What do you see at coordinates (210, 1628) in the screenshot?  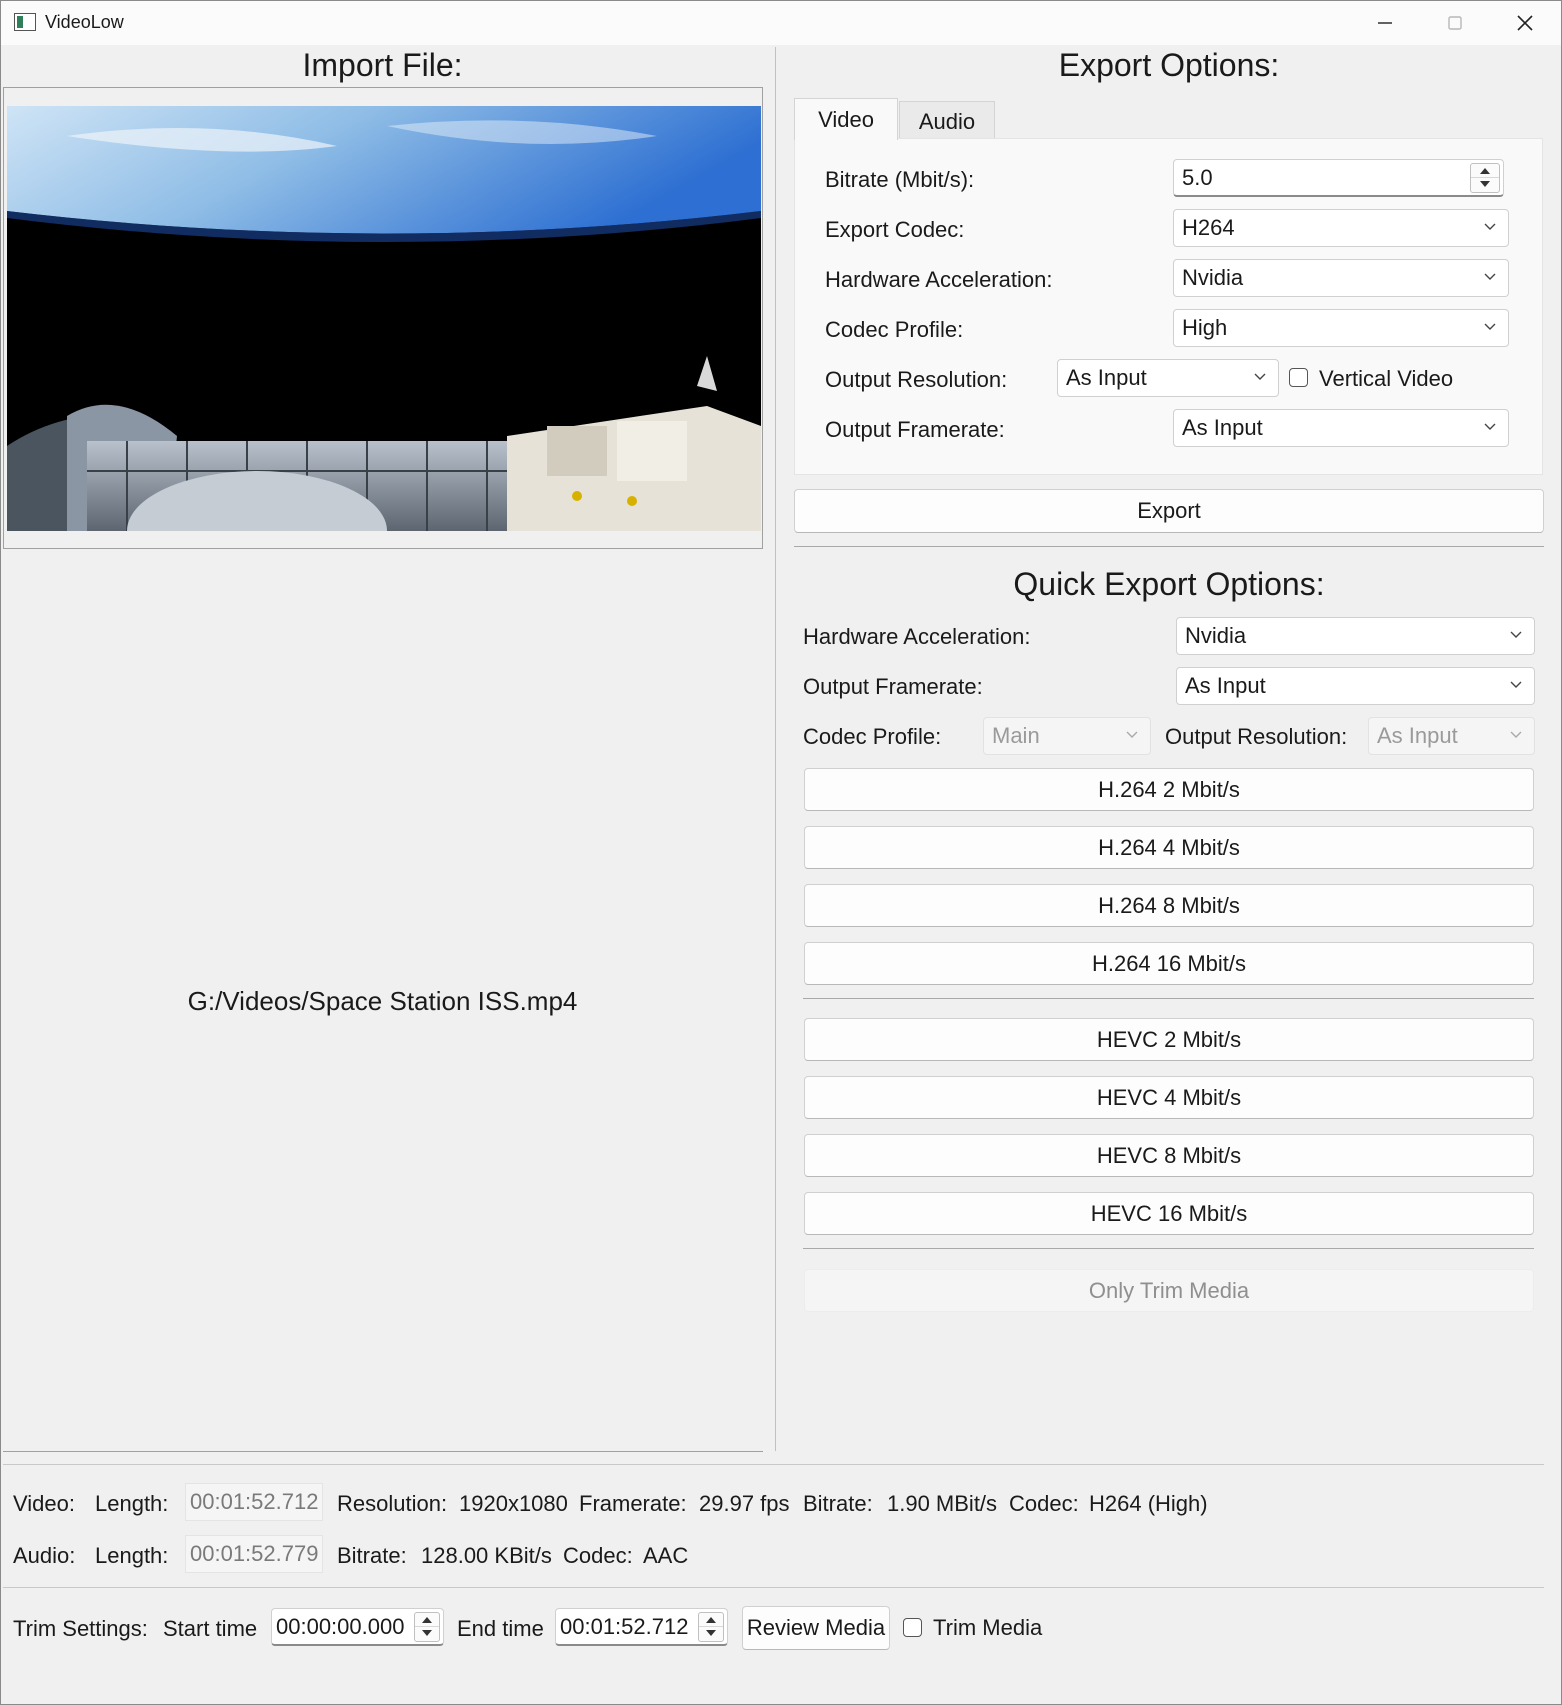 I see `start-time-label: Start time` at bounding box center [210, 1628].